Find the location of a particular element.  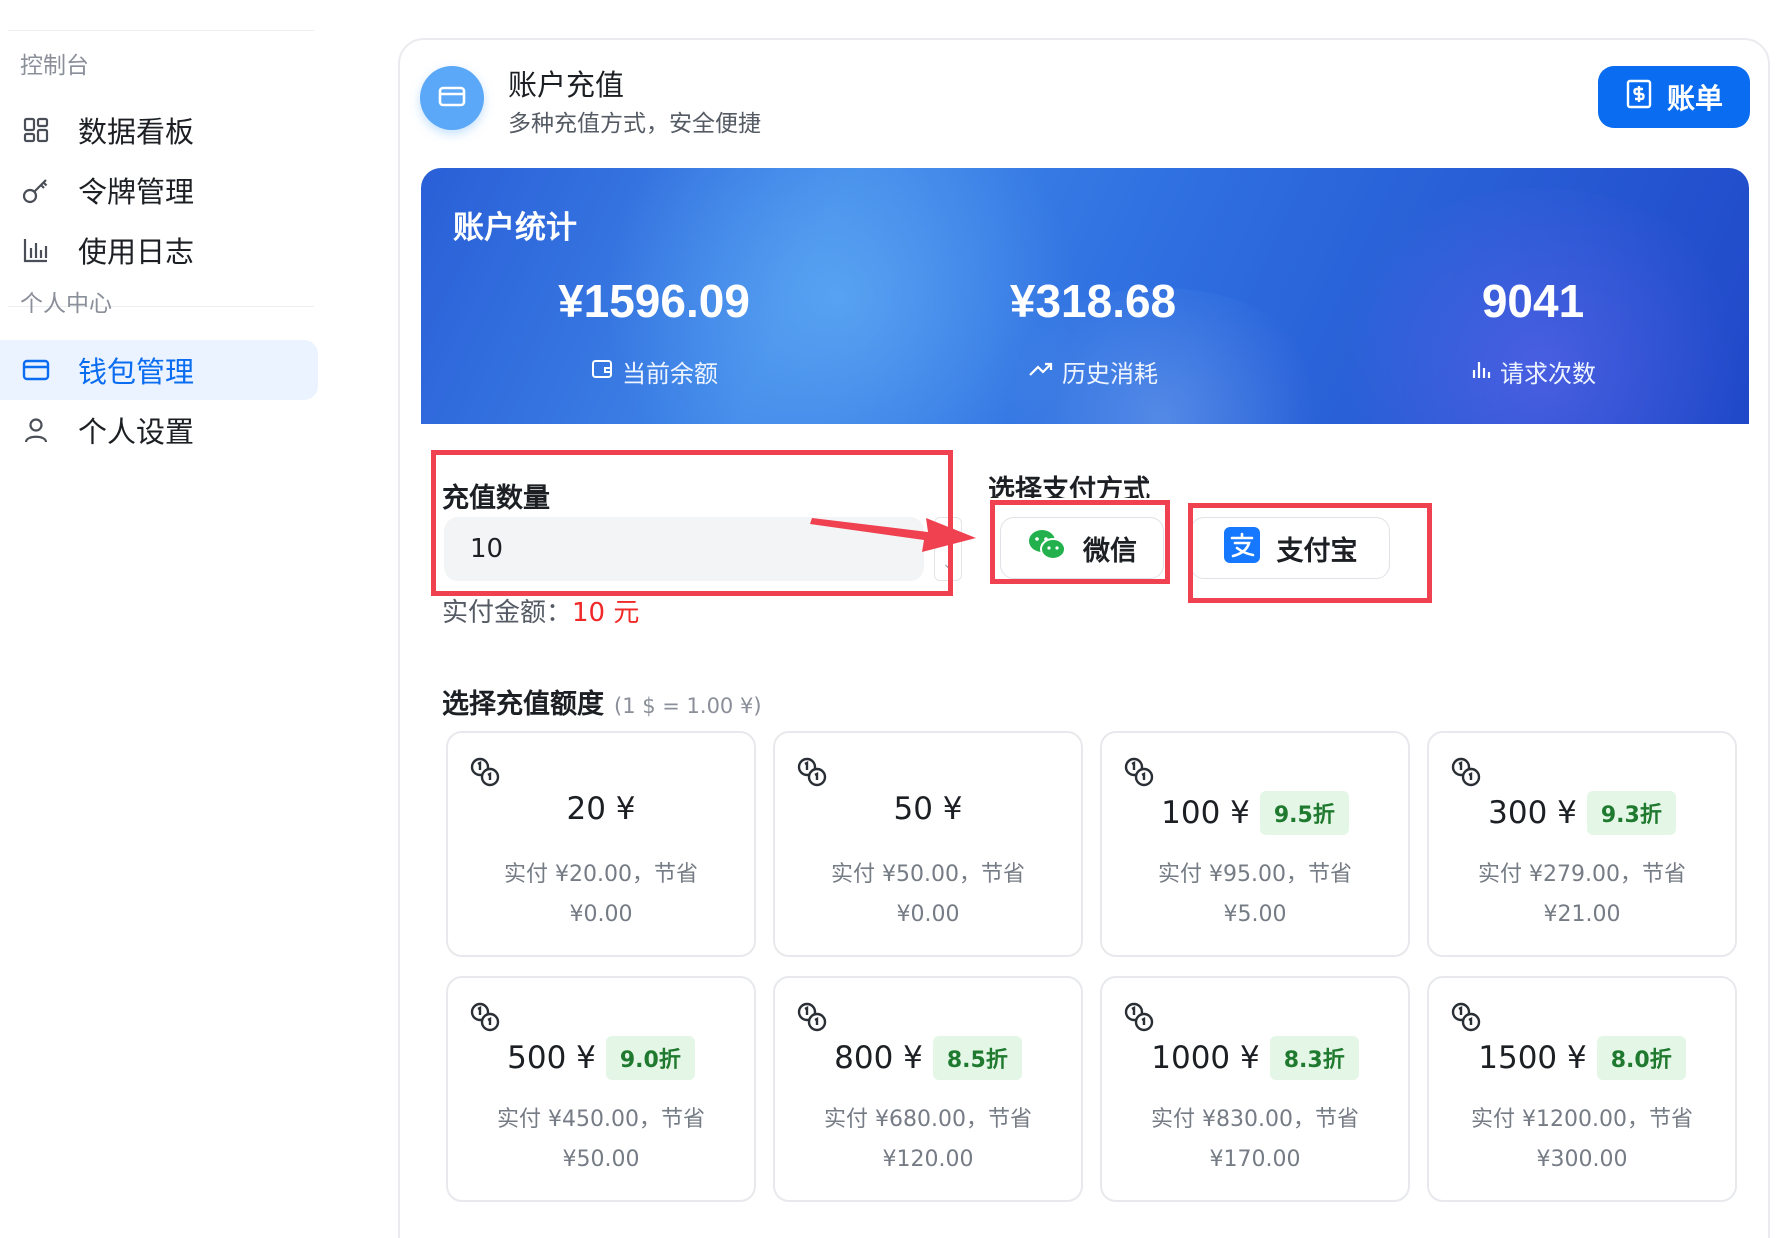

stat-label: 当前余额 is located at coordinates (670, 374).